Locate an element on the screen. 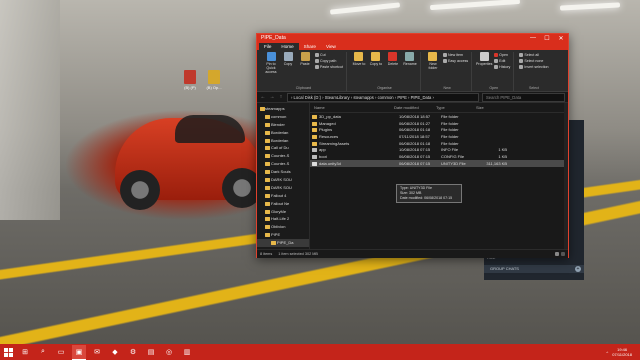 The width and height of the screenshot is (640, 360). nav-item: Half-Life 2 is located at coordinates (283, 219).